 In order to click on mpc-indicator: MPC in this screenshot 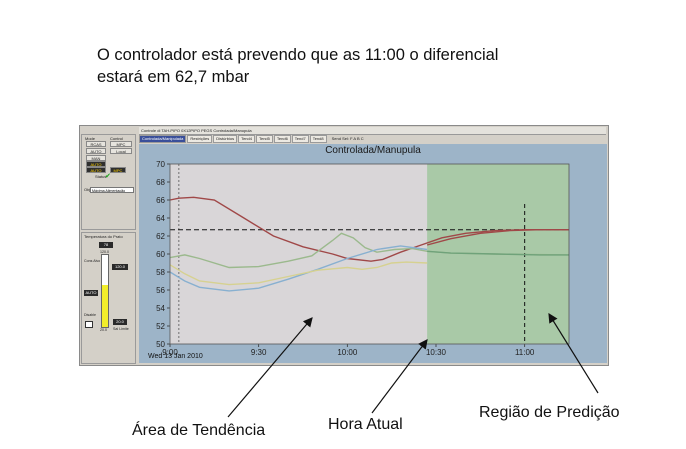, I will do `click(118, 170)`.